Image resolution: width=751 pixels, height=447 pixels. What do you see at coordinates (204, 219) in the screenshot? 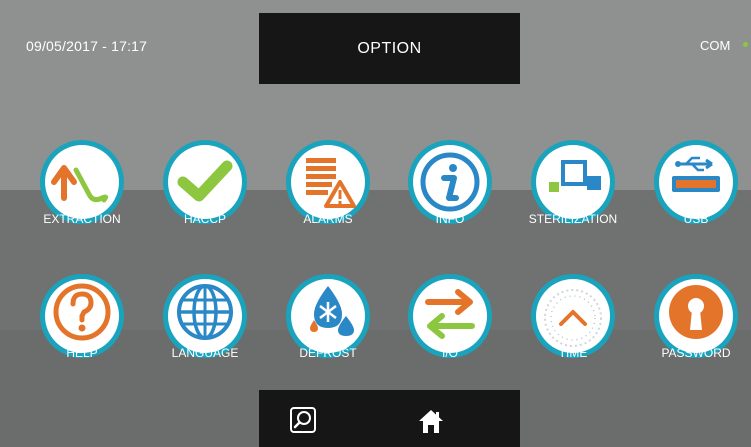
I see `menu-item-label: HACCP` at bounding box center [204, 219].